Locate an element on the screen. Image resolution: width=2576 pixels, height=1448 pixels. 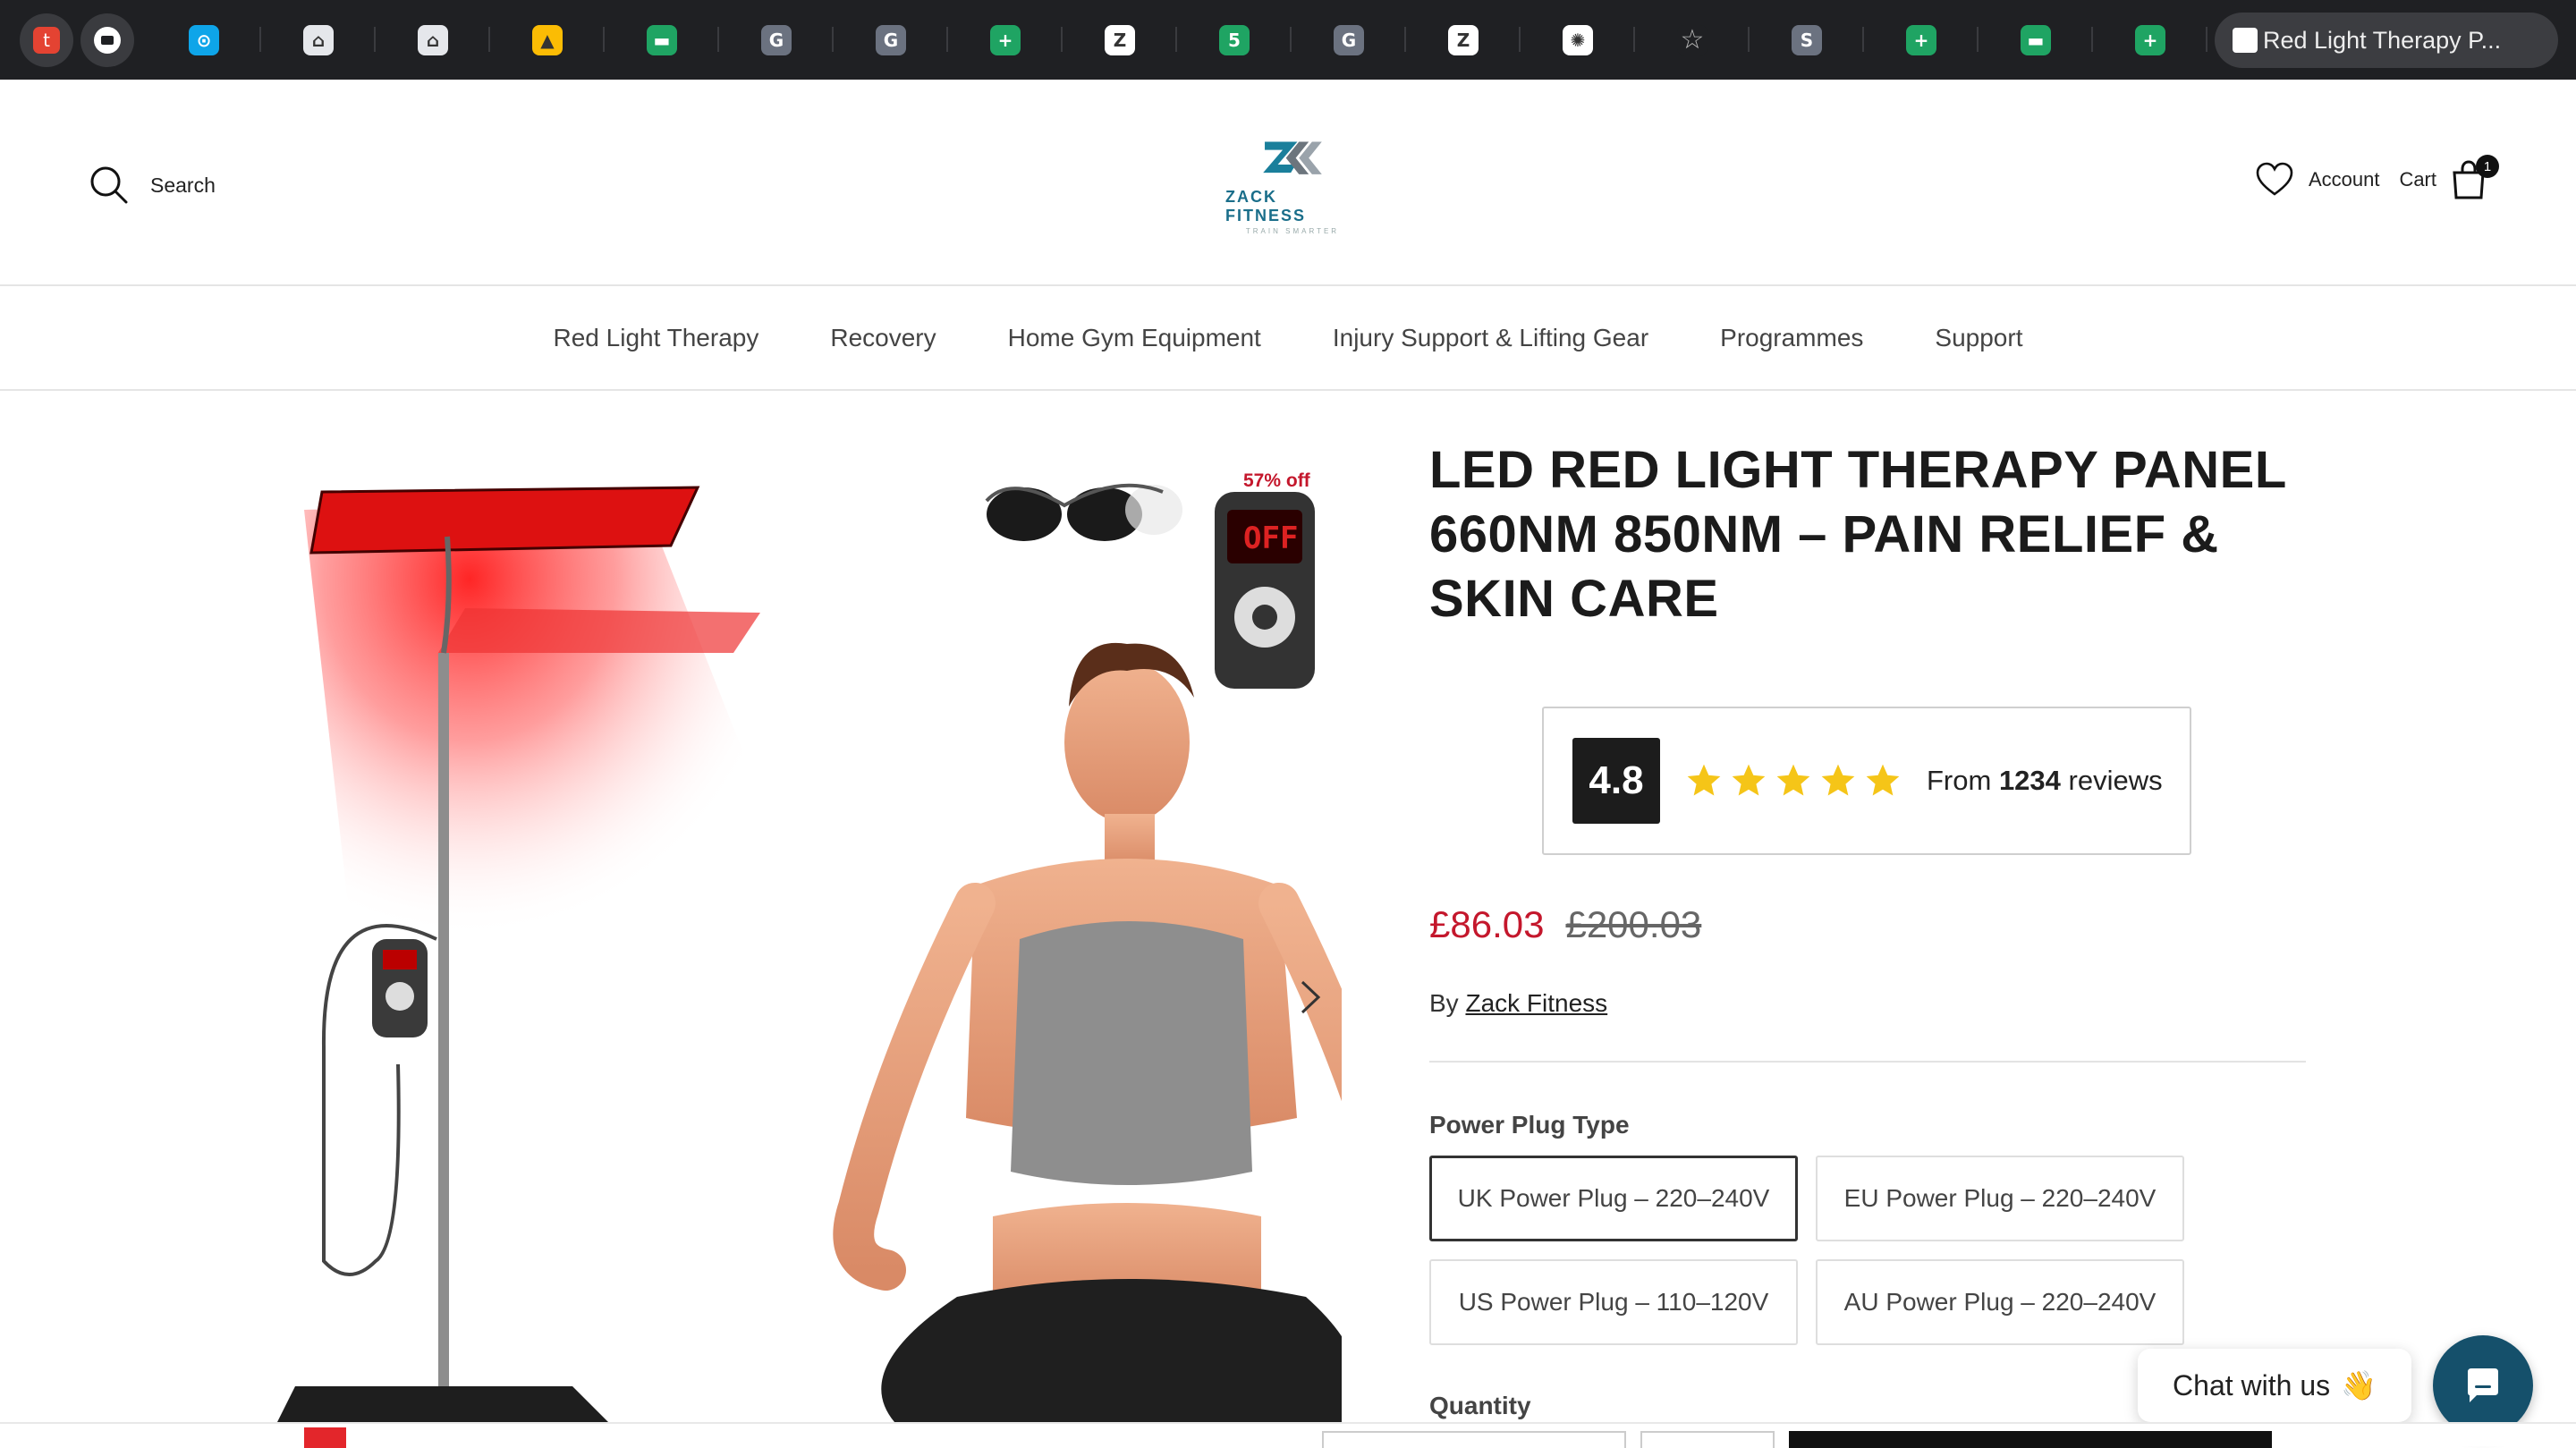
tab-7-favicon-icon: G is located at coordinates (891, 39).